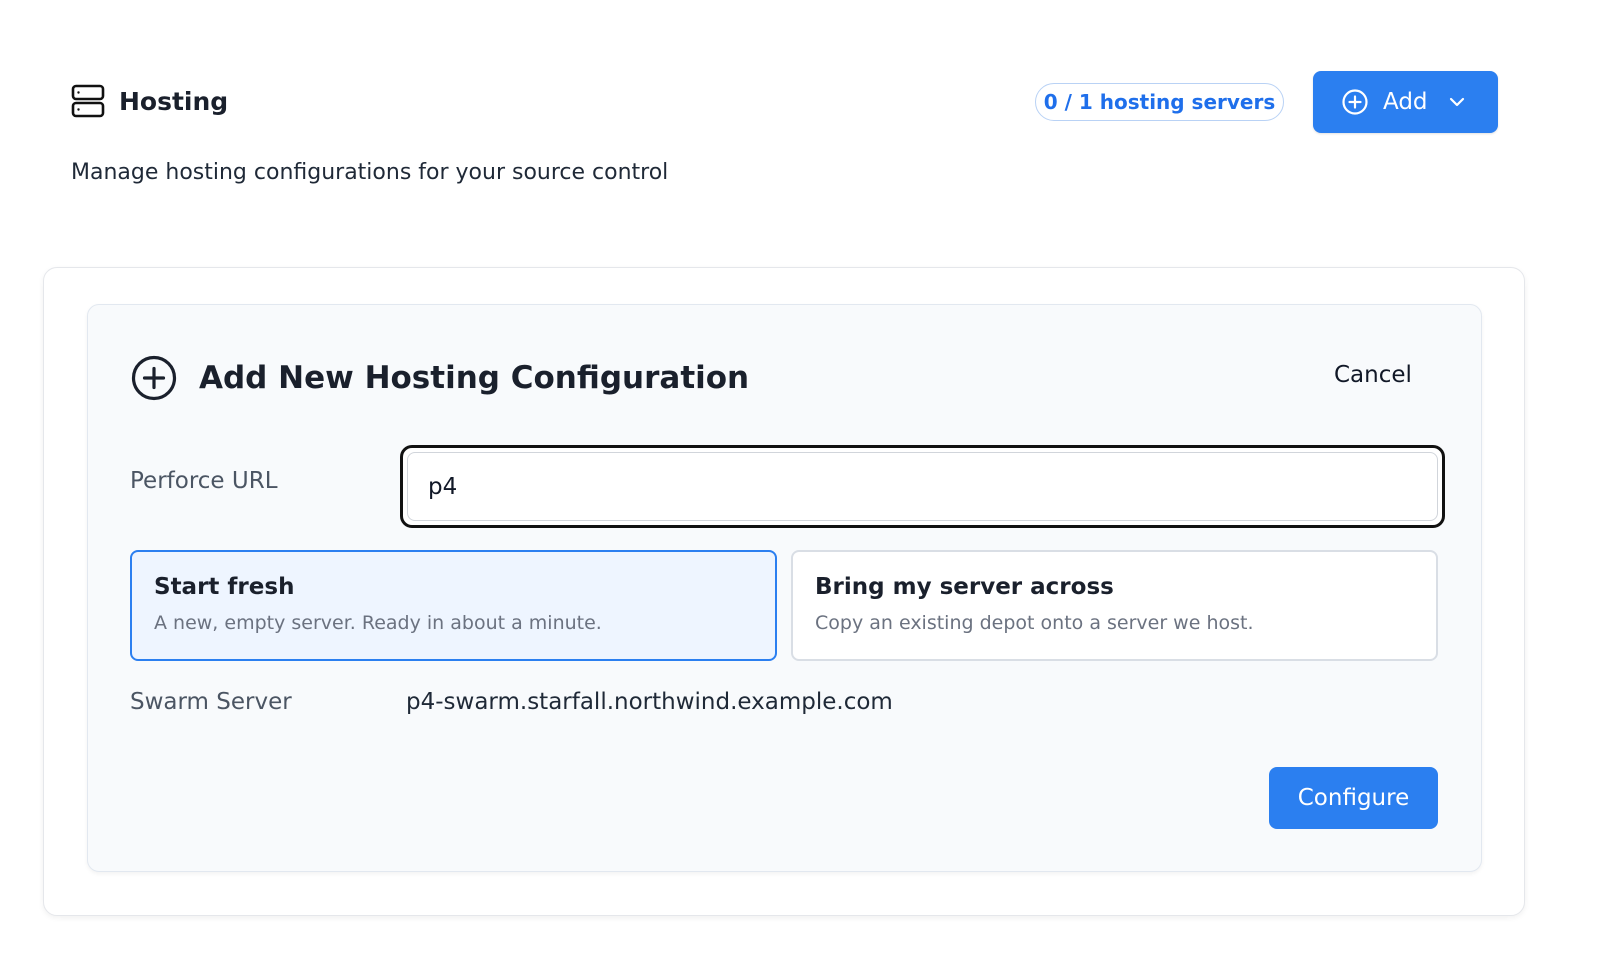 The width and height of the screenshot is (1600, 979). I want to click on perforce-url-input, so click(922, 486).